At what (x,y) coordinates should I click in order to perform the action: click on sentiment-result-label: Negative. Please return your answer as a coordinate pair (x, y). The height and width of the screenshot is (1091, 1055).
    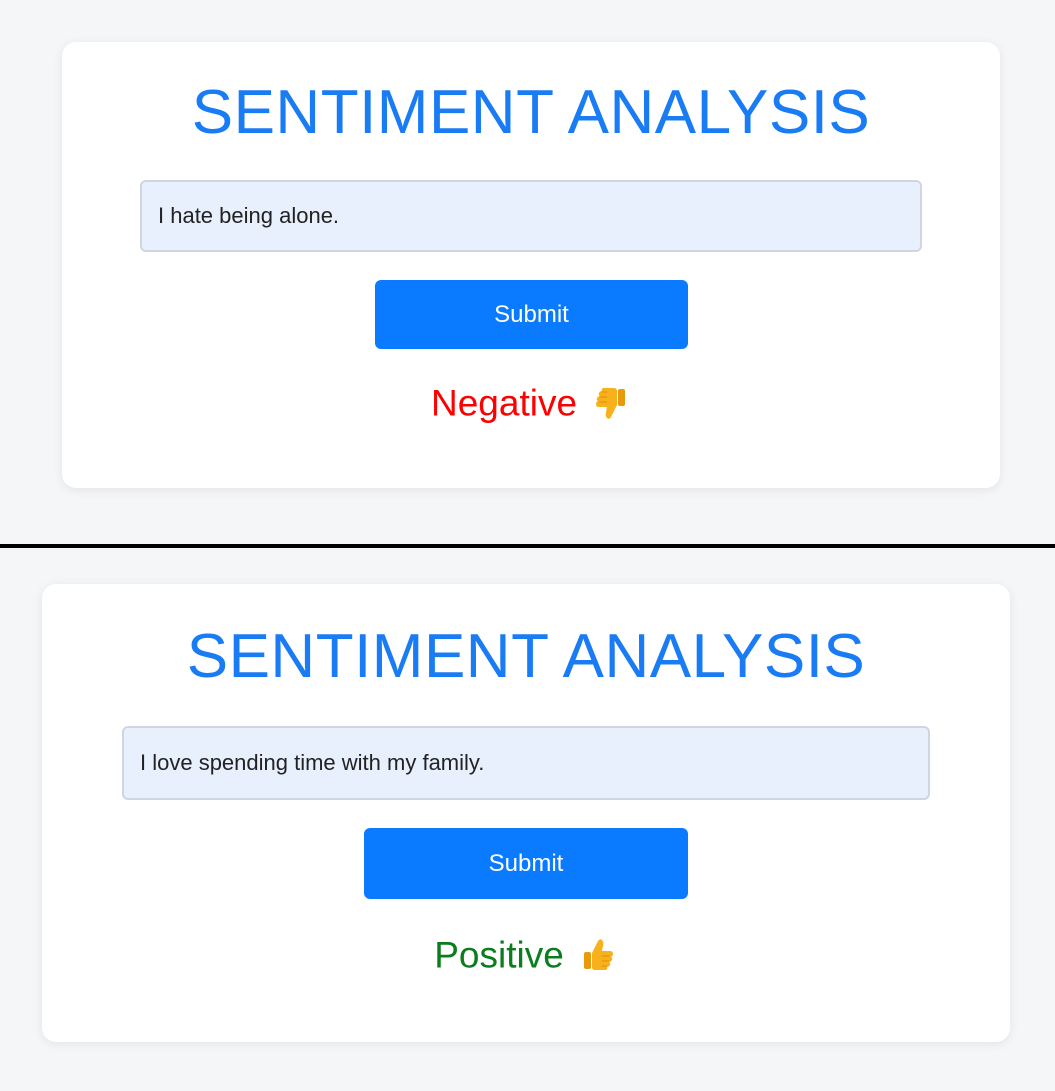
    Looking at the image, I should click on (504, 403).